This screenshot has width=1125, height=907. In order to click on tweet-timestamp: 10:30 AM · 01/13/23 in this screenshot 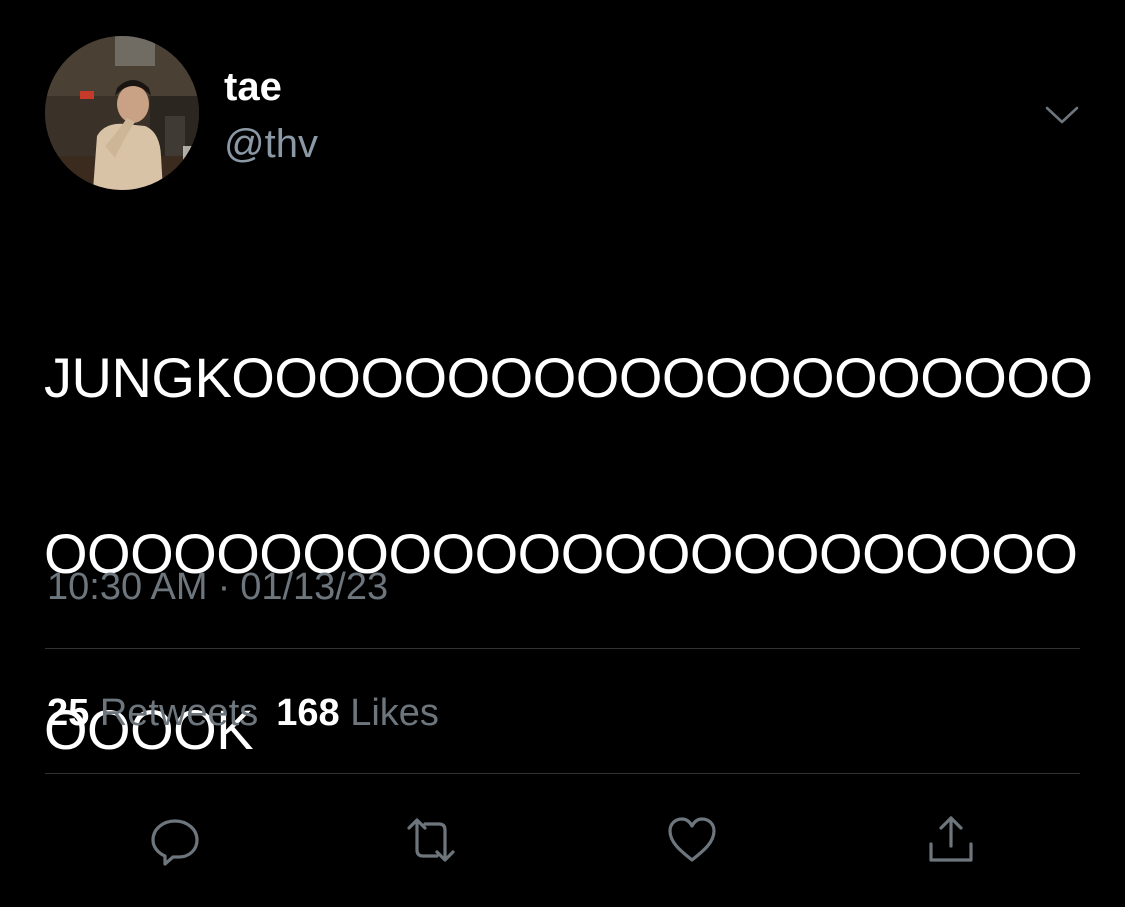, I will do `click(217, 587)`.